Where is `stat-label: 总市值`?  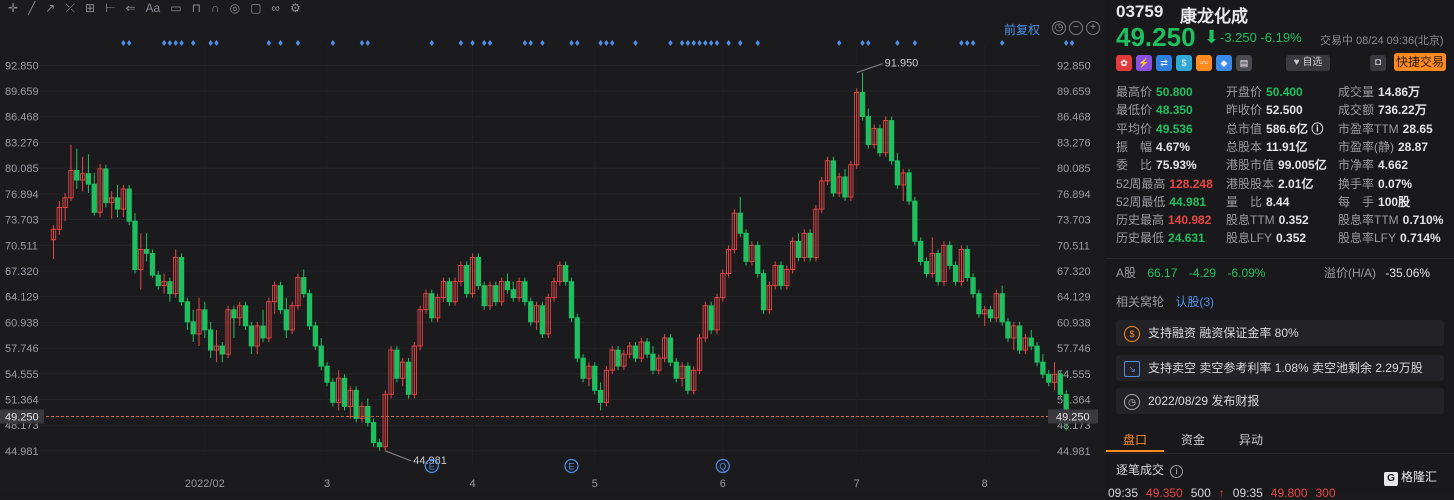
stat-label: 总市值 is located at coordinates (1244, 128).